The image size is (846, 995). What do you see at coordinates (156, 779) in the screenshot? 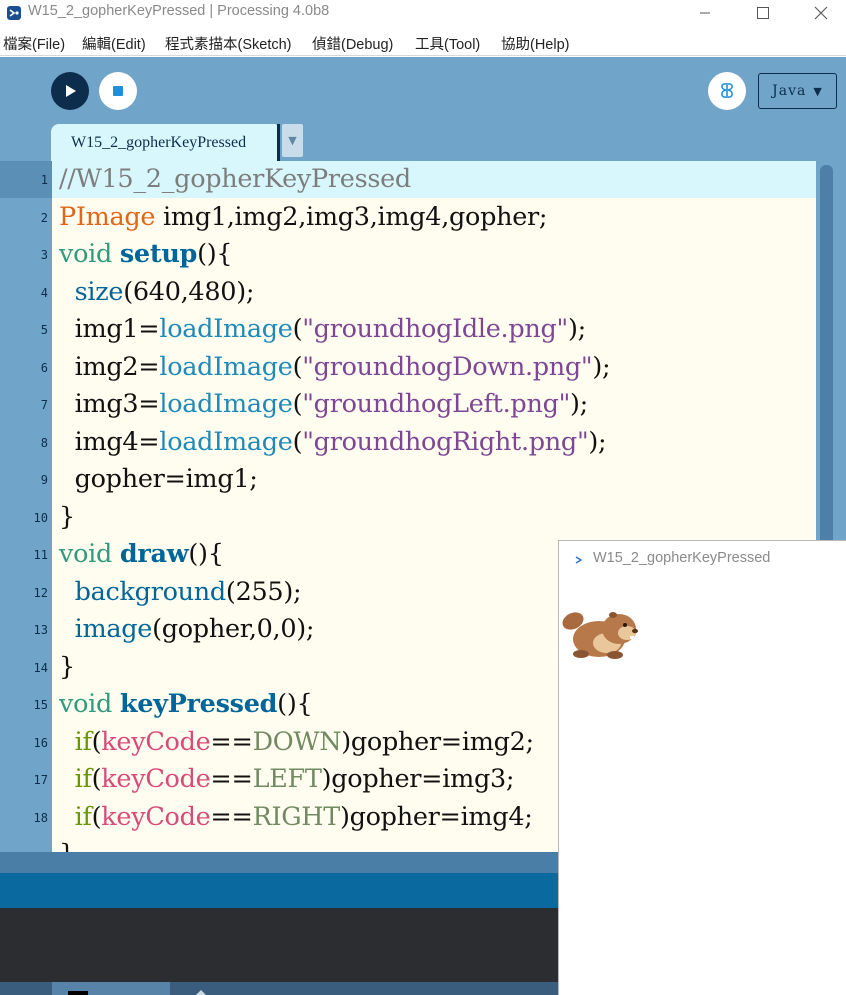
I see `code-token: keyCode` at bounding box center [156, 779].